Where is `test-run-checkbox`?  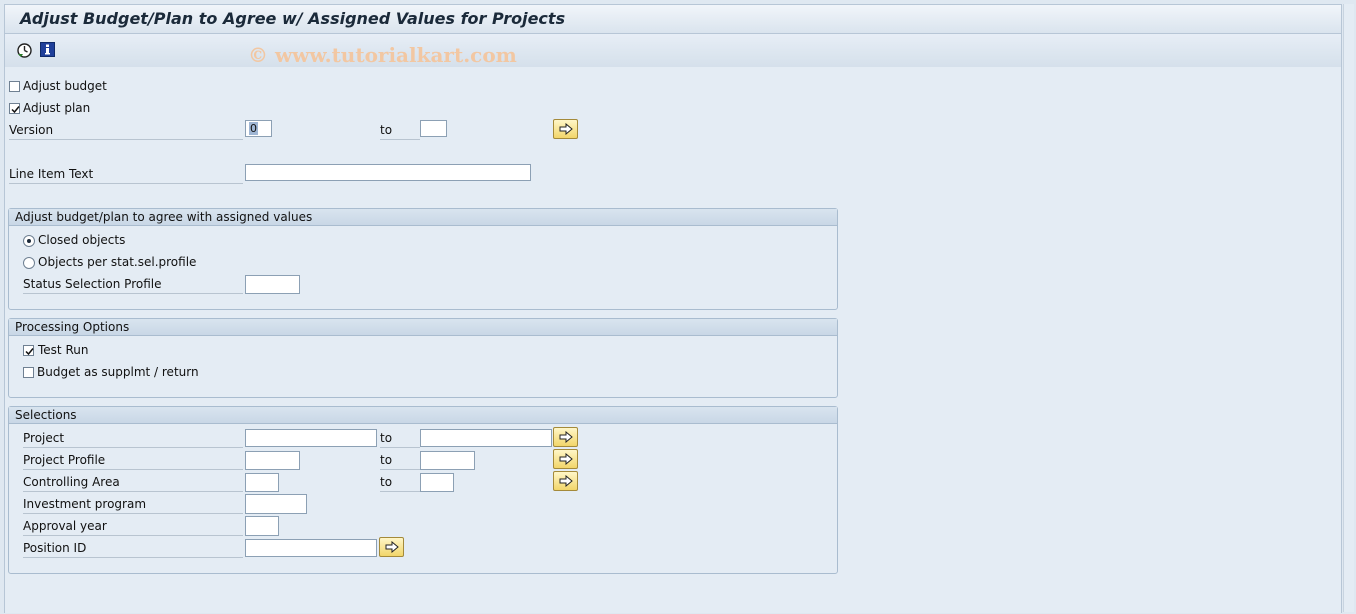 test-run-checkbox is located at coordinates (28, 350).